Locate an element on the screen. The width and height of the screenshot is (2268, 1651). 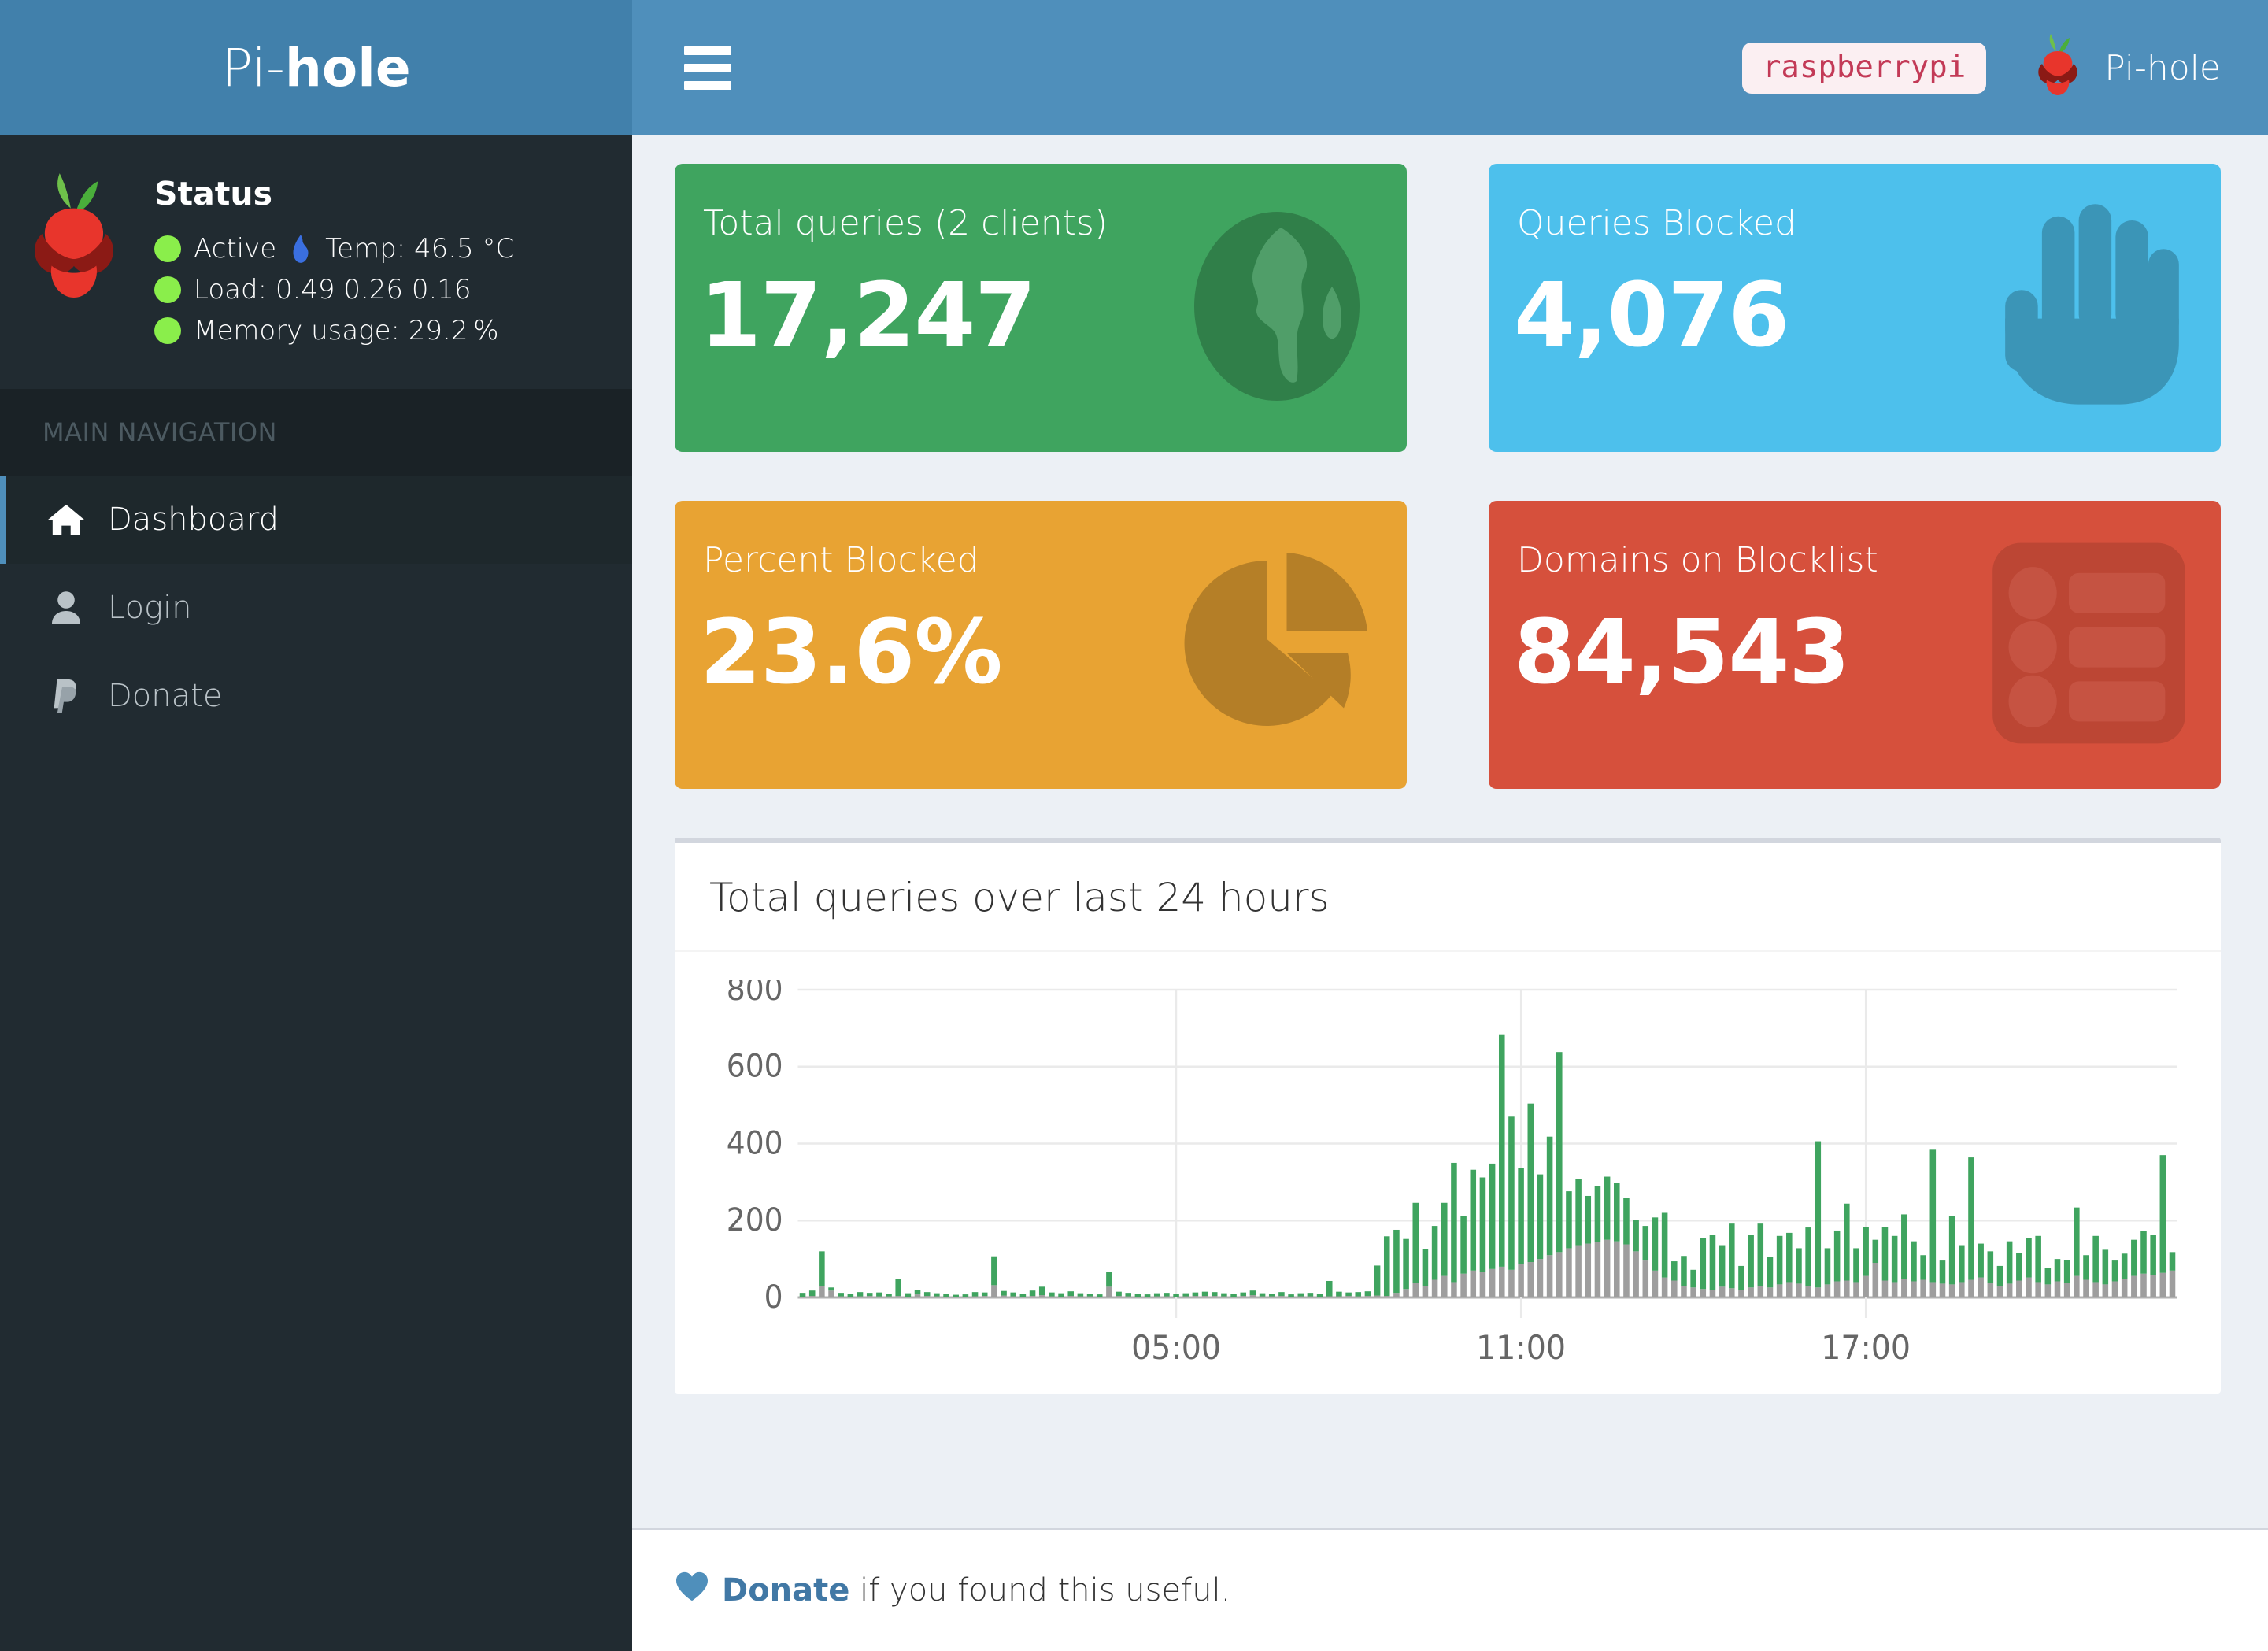
brand-right: Pi-hole is located at coordinates (2127, 68).